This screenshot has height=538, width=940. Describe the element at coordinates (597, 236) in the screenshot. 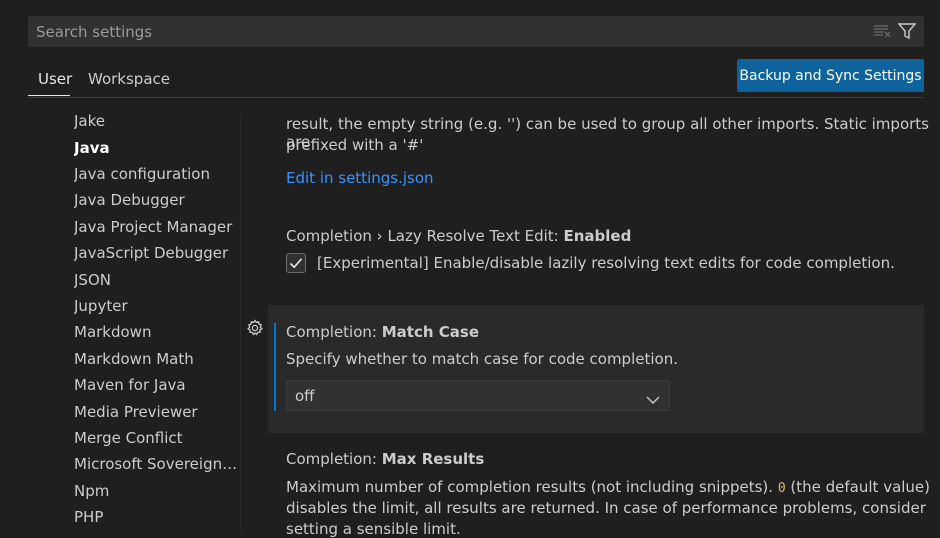

I see `setting-name: Enabled` at that location.